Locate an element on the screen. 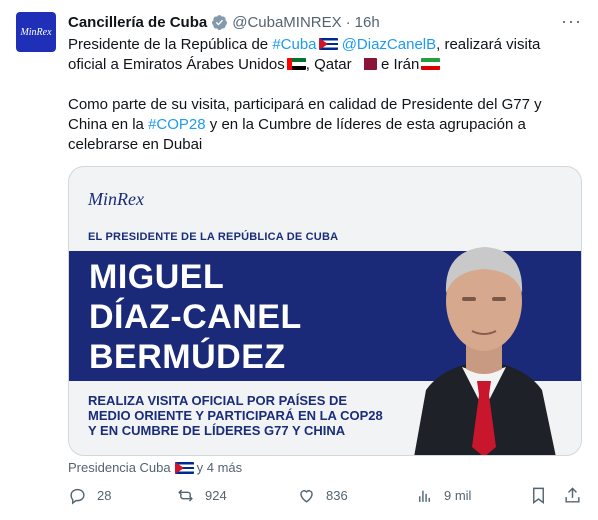 The width and height of the screenshot is (598, 520). text-segment: e Irán is located at coordinates (398, 64).